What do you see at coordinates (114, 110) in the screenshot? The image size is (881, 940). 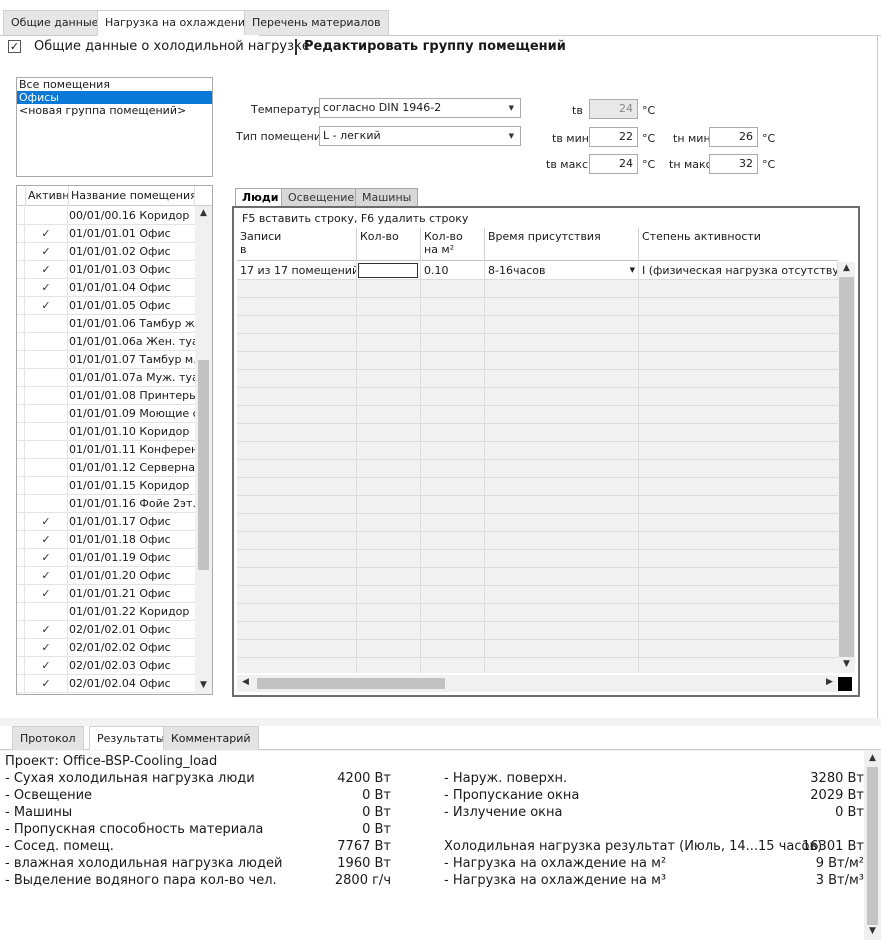 I see `group-item-new-group: <новая группа помещений>` at bounding box center [114, 110].